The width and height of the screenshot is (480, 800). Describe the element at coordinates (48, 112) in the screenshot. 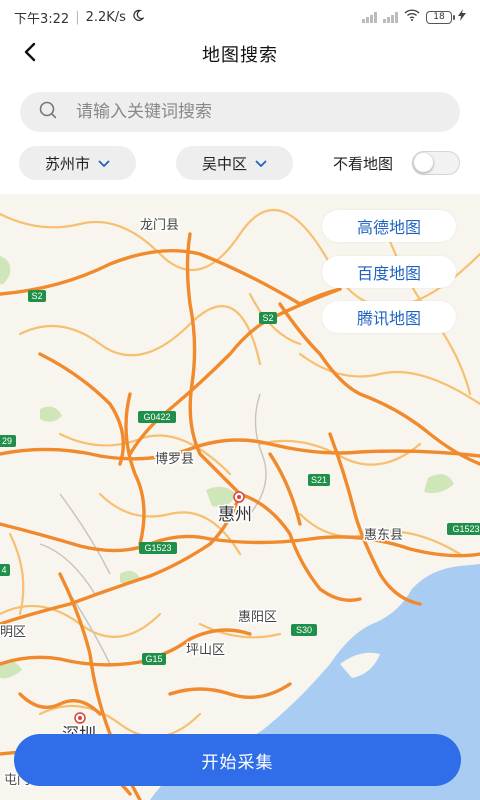

I see `search-icon` at that location.